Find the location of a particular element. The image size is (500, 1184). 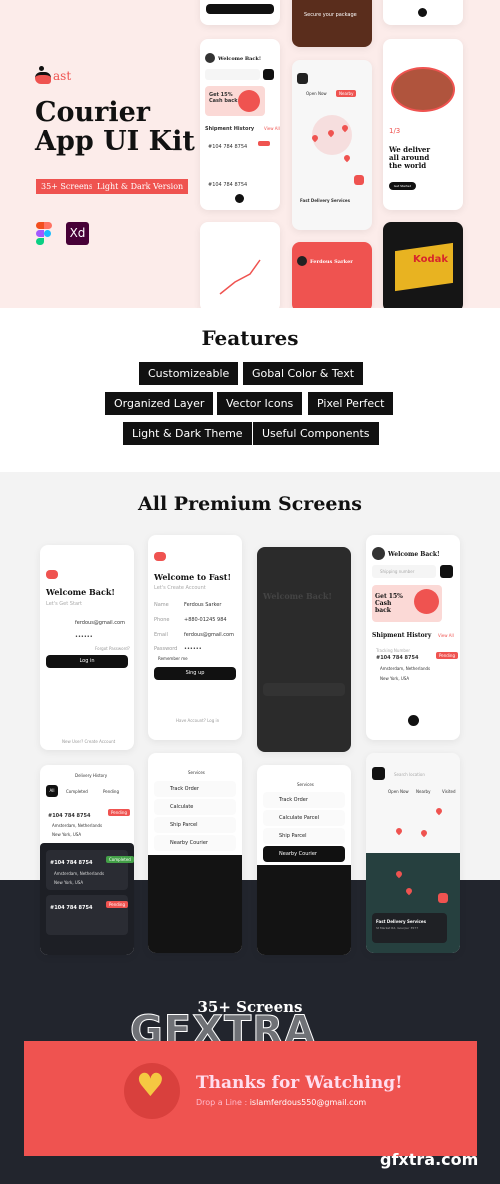

service-track-order-2: Track Order is located at coordinates (304, 800).